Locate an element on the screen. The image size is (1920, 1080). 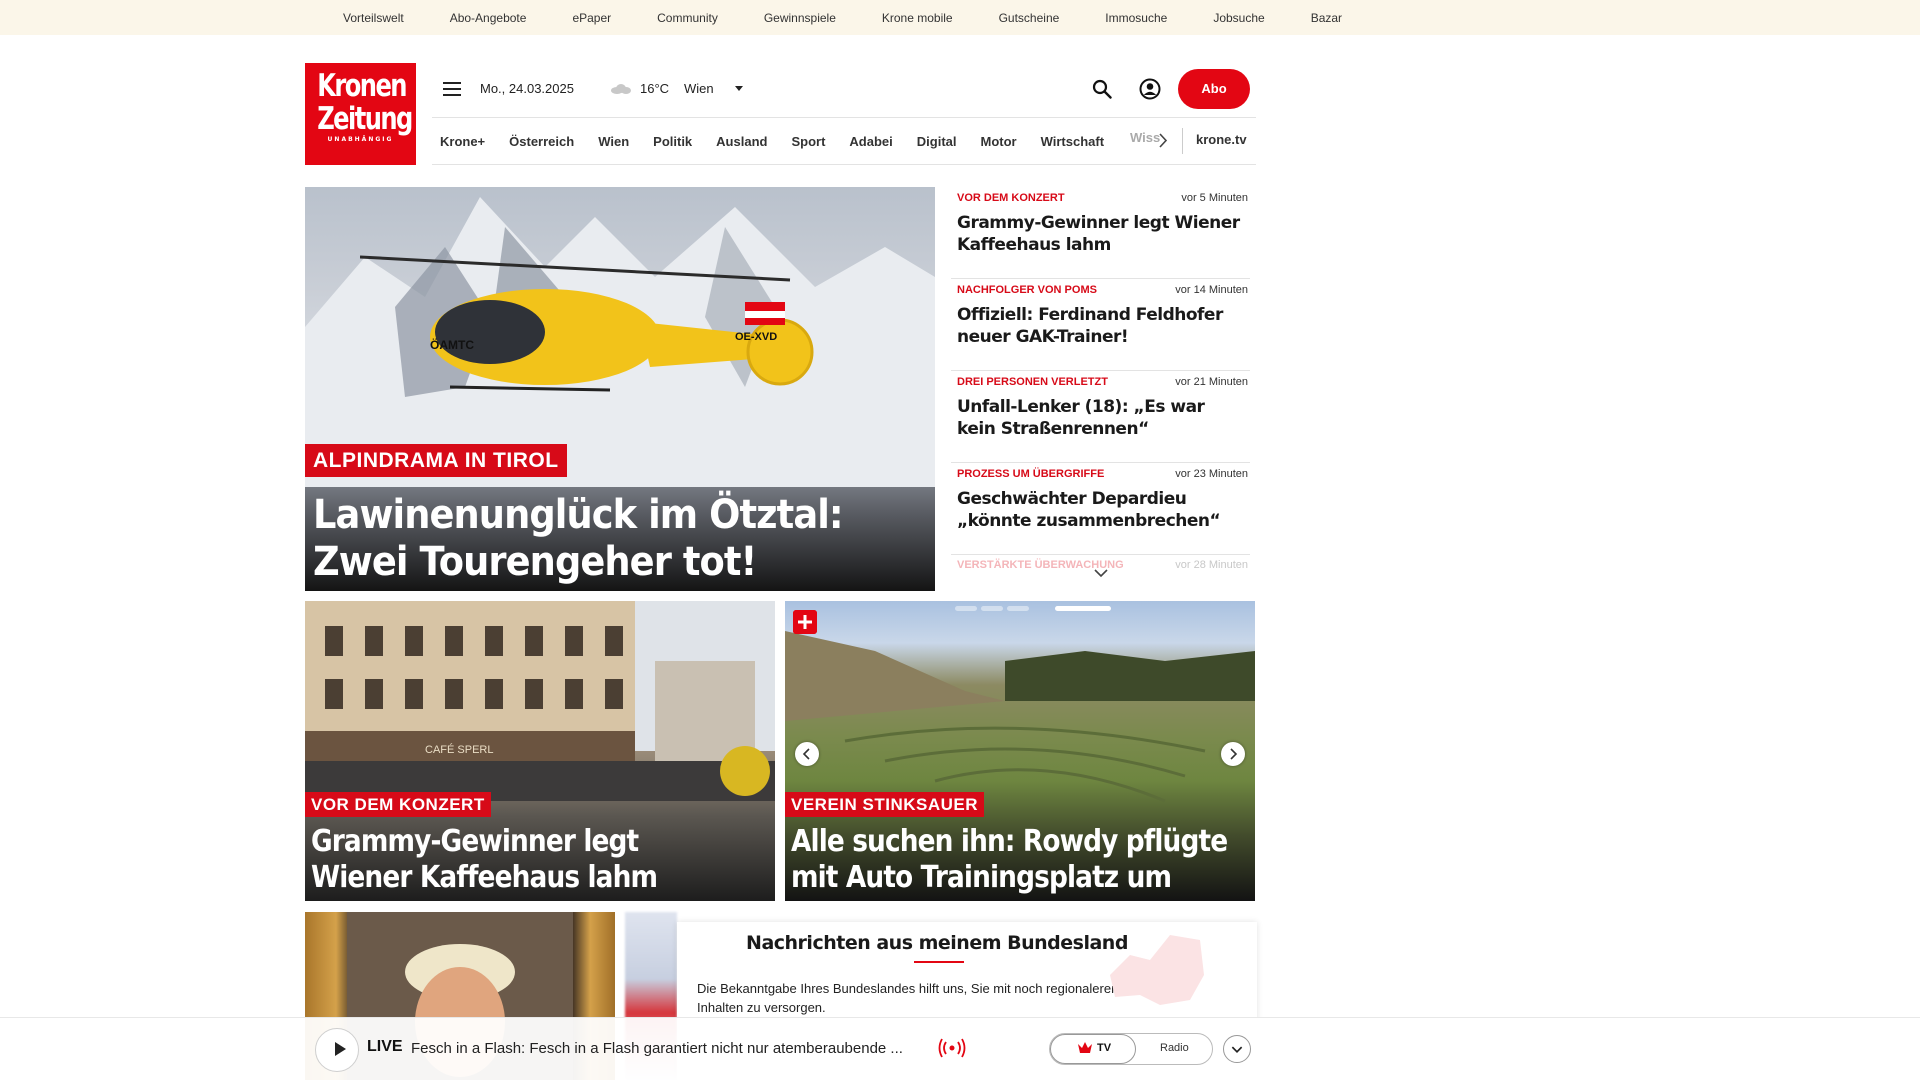
card-kicker: VOR DEM KONZERT is located at coordinates (398, 804).